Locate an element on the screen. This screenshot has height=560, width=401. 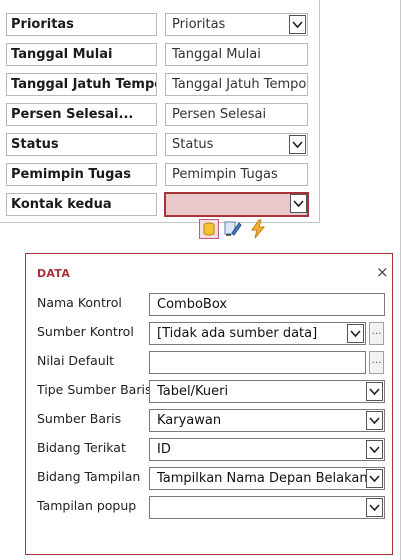
actions-icon is located at coordinates (258, 229).